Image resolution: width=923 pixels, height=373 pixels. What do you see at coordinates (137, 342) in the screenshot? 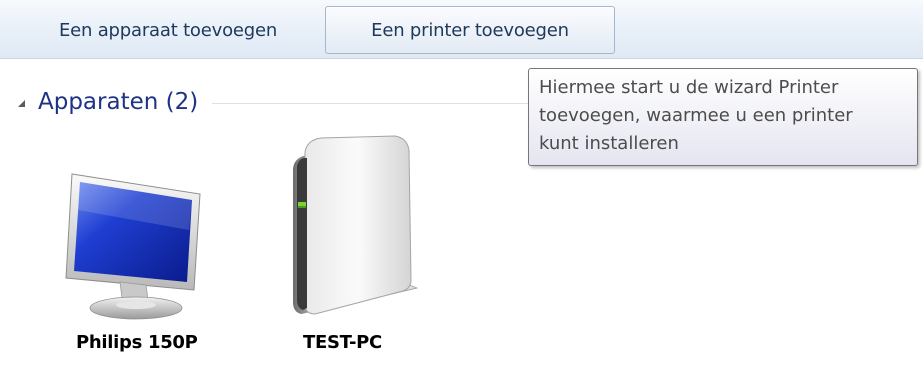
I see `device-label: Philips 150P` at bounding box center [137, 342].